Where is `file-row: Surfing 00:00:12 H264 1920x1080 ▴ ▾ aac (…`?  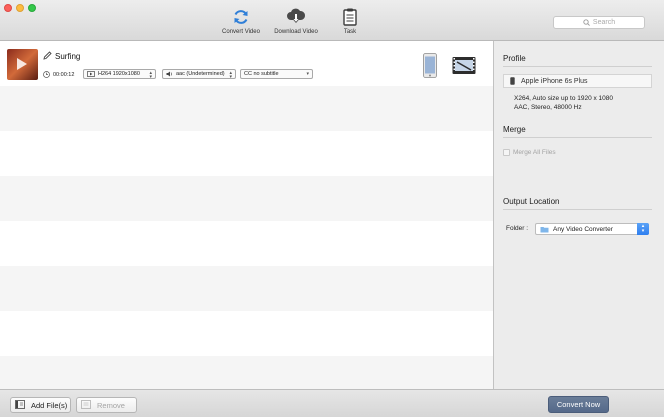 file-row: Surfing 00:00:12 H264 1920x1080 ▴ ▾ aac (… is located at coordinates (246, 63).